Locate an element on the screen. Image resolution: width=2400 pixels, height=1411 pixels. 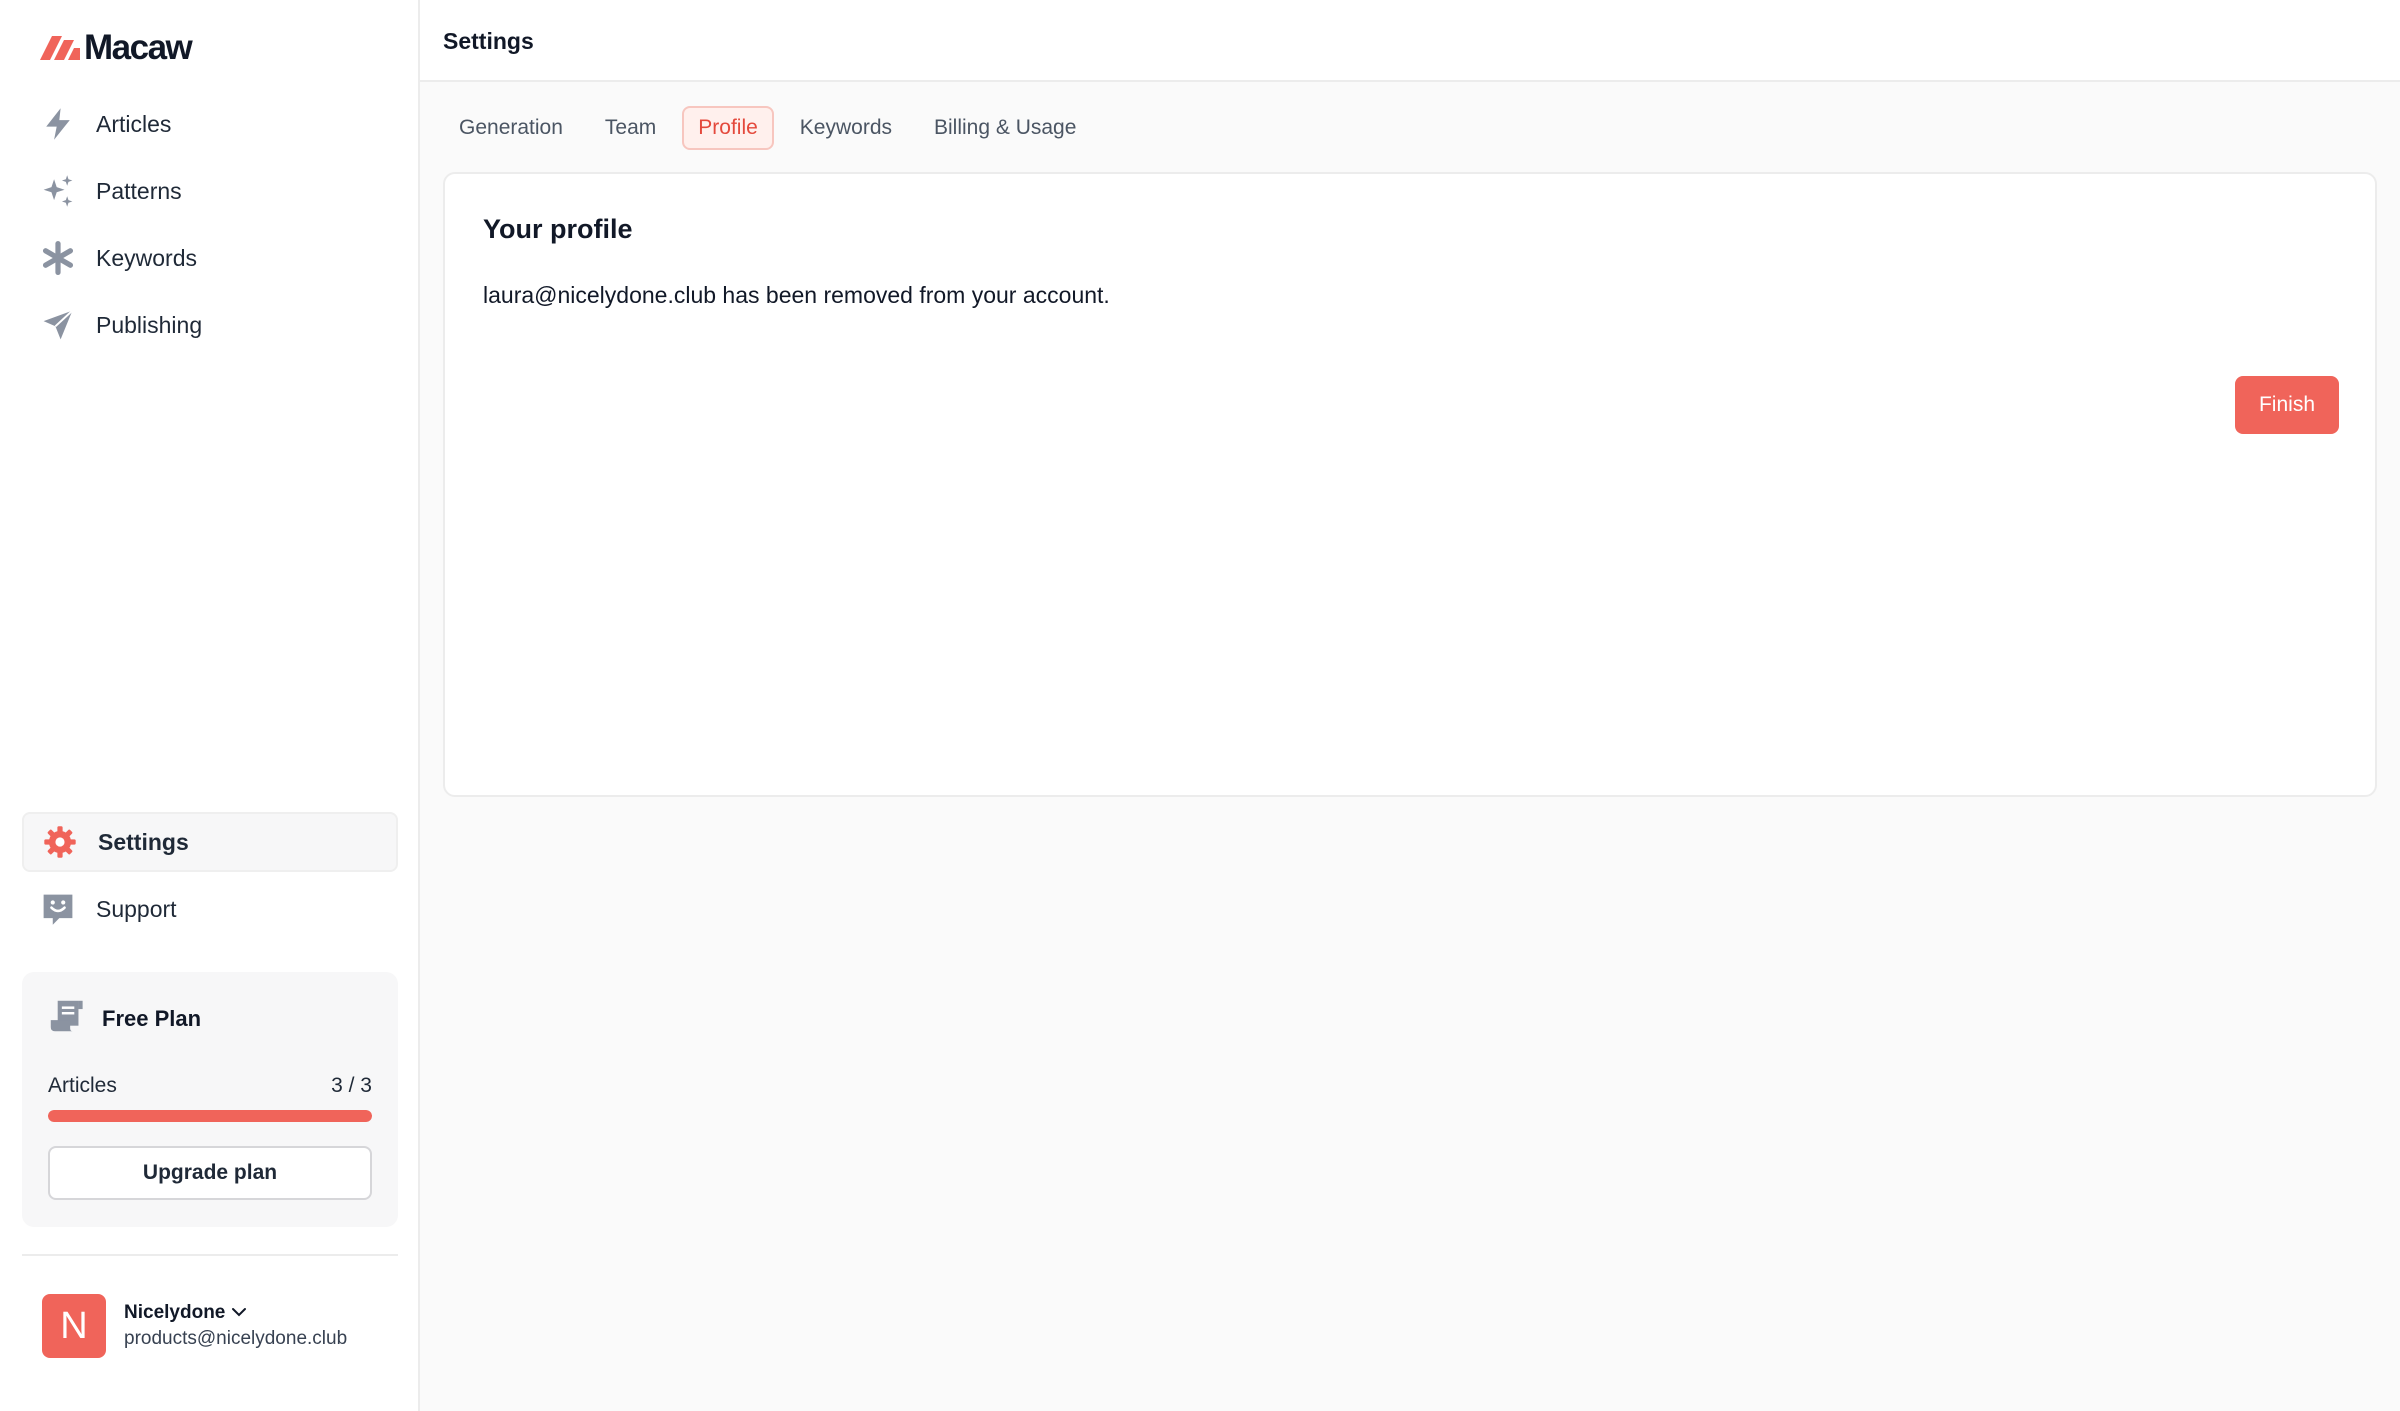
app-name: Macaw is located at coordinates (138, 47).